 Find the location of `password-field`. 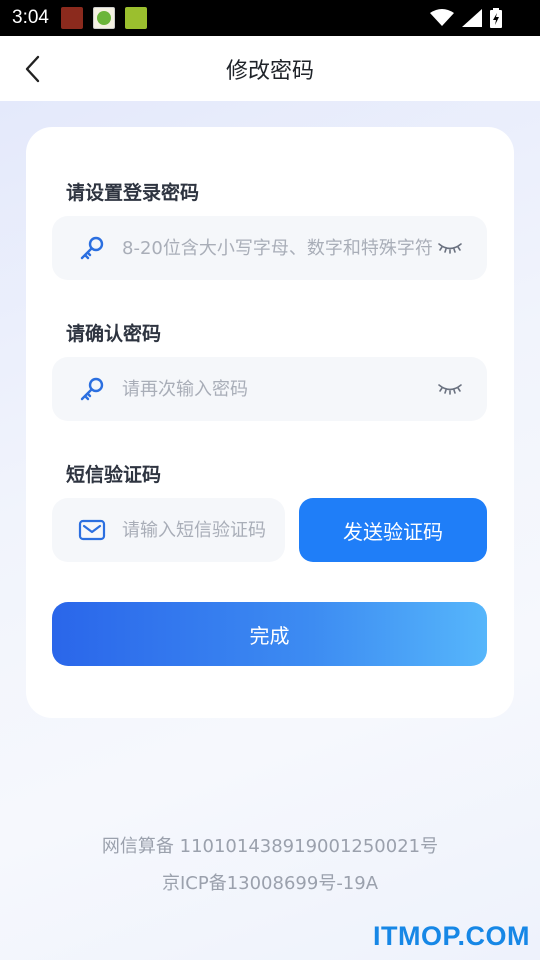

password-field is located at coordinates (269, 248).